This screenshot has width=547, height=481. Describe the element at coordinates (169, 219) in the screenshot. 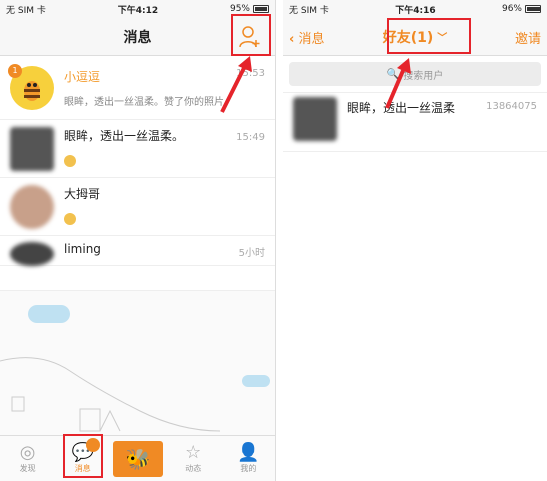

I see `emoji-icon` at that location.